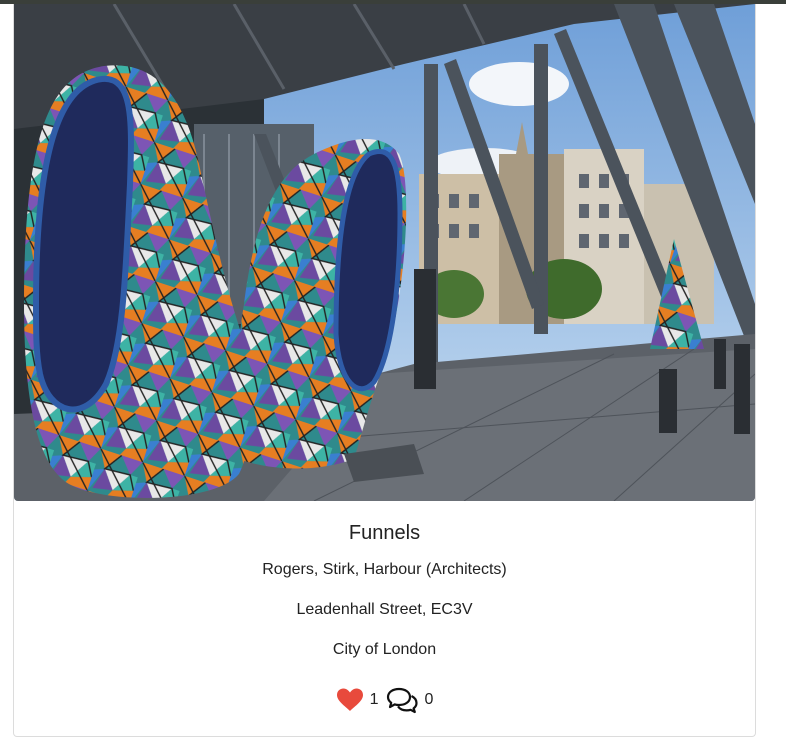 The height and width of the screenshot is (739, 786). Describe the element at coordinates (384, 609) in the screenshot. I see `artwork-address: Leadenhall Street, EC3V` at that location.